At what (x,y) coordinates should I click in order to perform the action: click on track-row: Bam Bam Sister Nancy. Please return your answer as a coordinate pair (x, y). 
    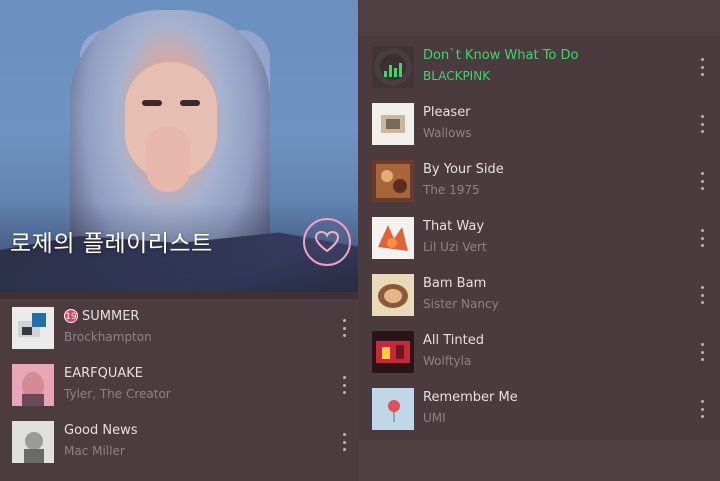
    Looking at the image, I should click on (539, 294).